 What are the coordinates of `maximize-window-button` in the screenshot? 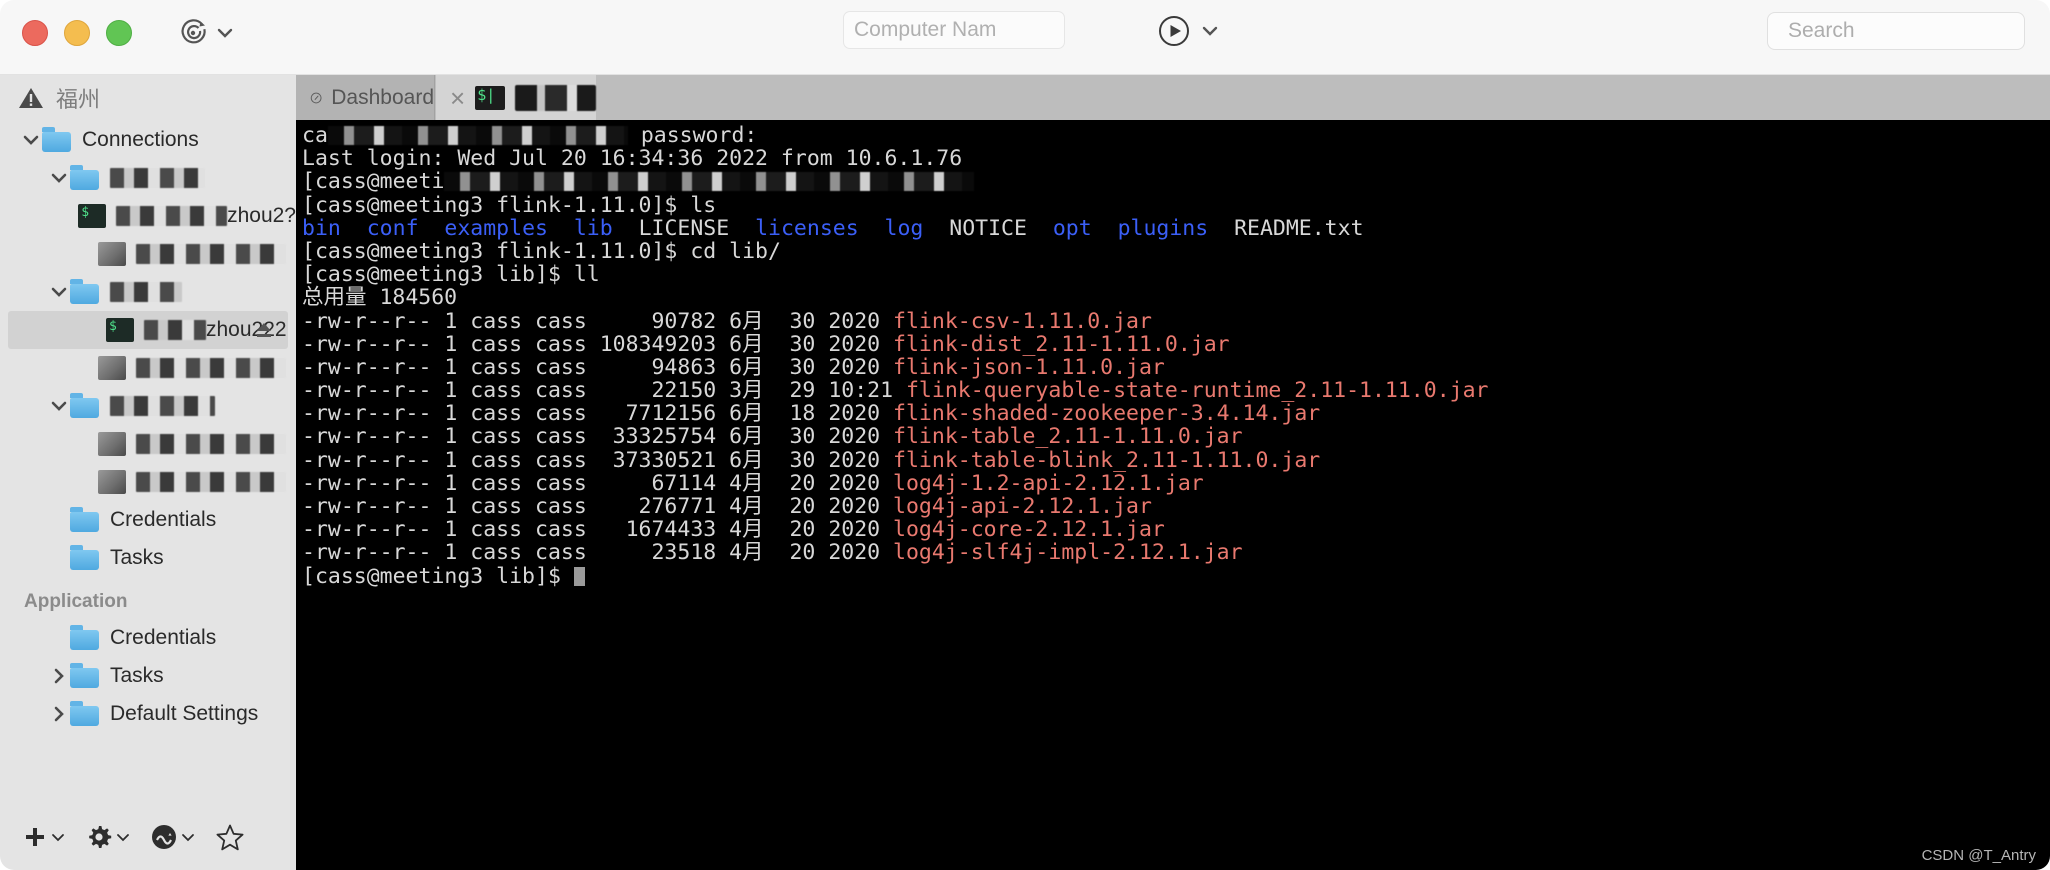 It's located at (119, 33).